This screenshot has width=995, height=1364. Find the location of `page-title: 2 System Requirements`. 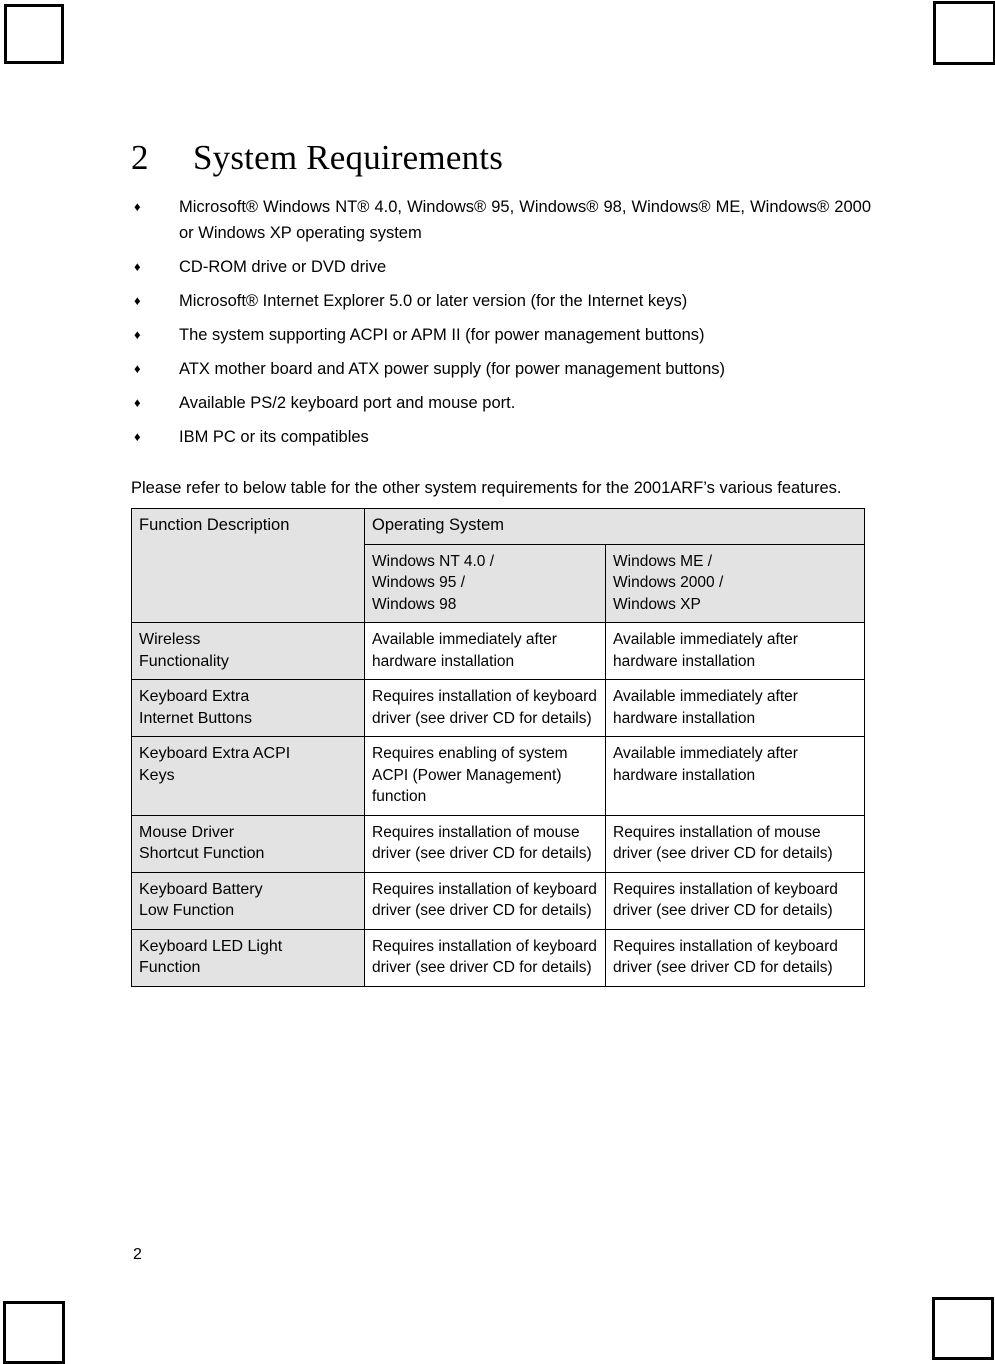

page-title: 2 System Requirements is located at coordinates (501, 158).